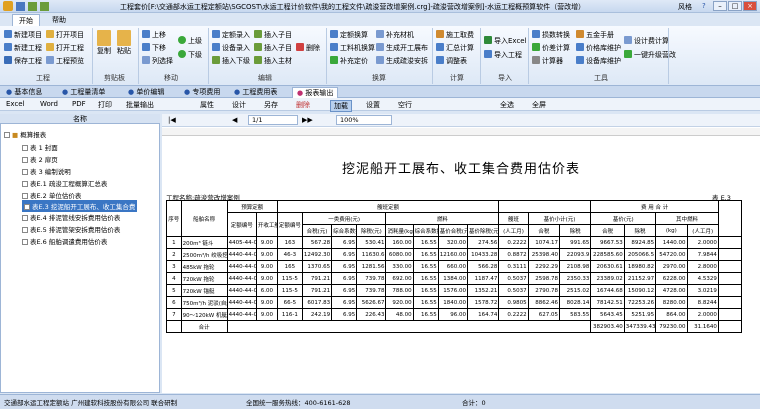 The height and width of the screenshot is (409, 760). What do you see at coordinates (24, 92) in the screenshot?
I see `tab-basic-info: ● 基本信息` at bounding box center [24, 92].